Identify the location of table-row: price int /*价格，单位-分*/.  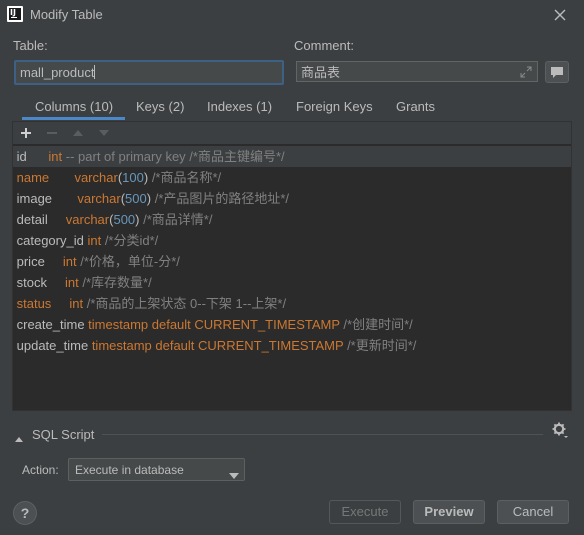
(292, 261).